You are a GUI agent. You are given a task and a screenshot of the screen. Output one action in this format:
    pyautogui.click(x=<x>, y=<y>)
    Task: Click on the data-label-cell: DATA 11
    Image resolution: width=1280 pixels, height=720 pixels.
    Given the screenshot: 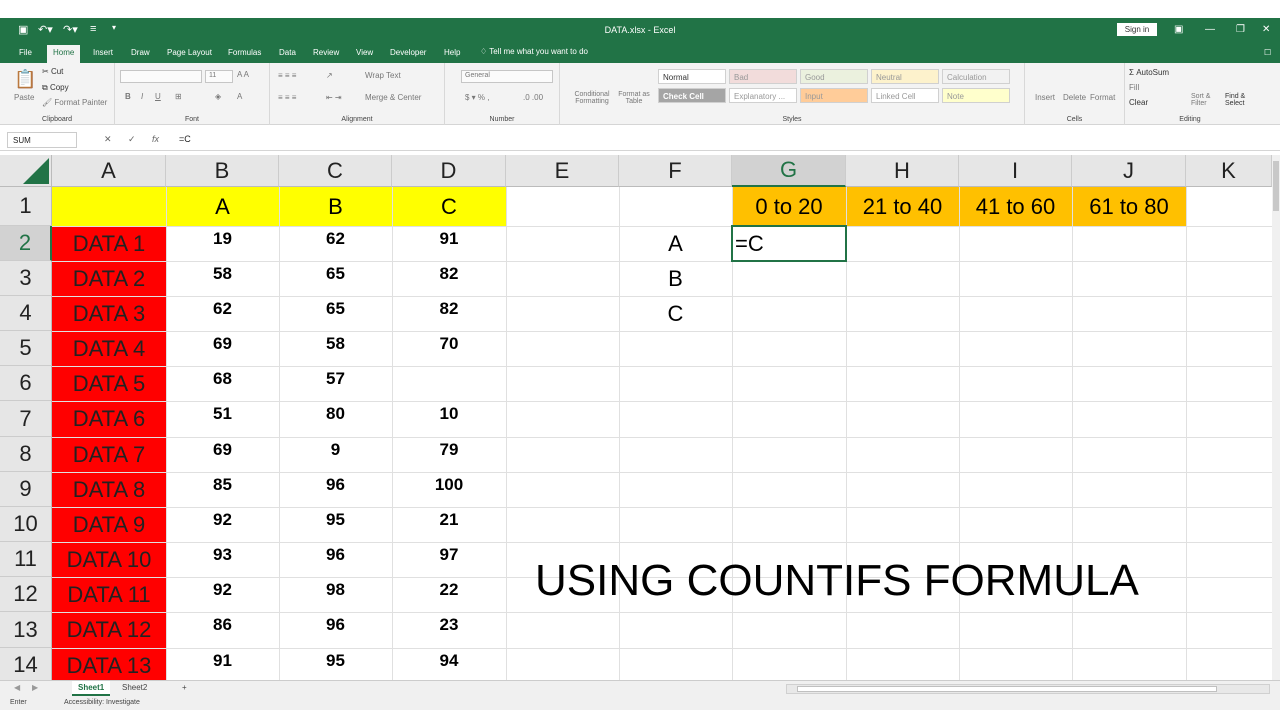 What is the action you would take?
    pyautogui.click(x=109, y=594)
    